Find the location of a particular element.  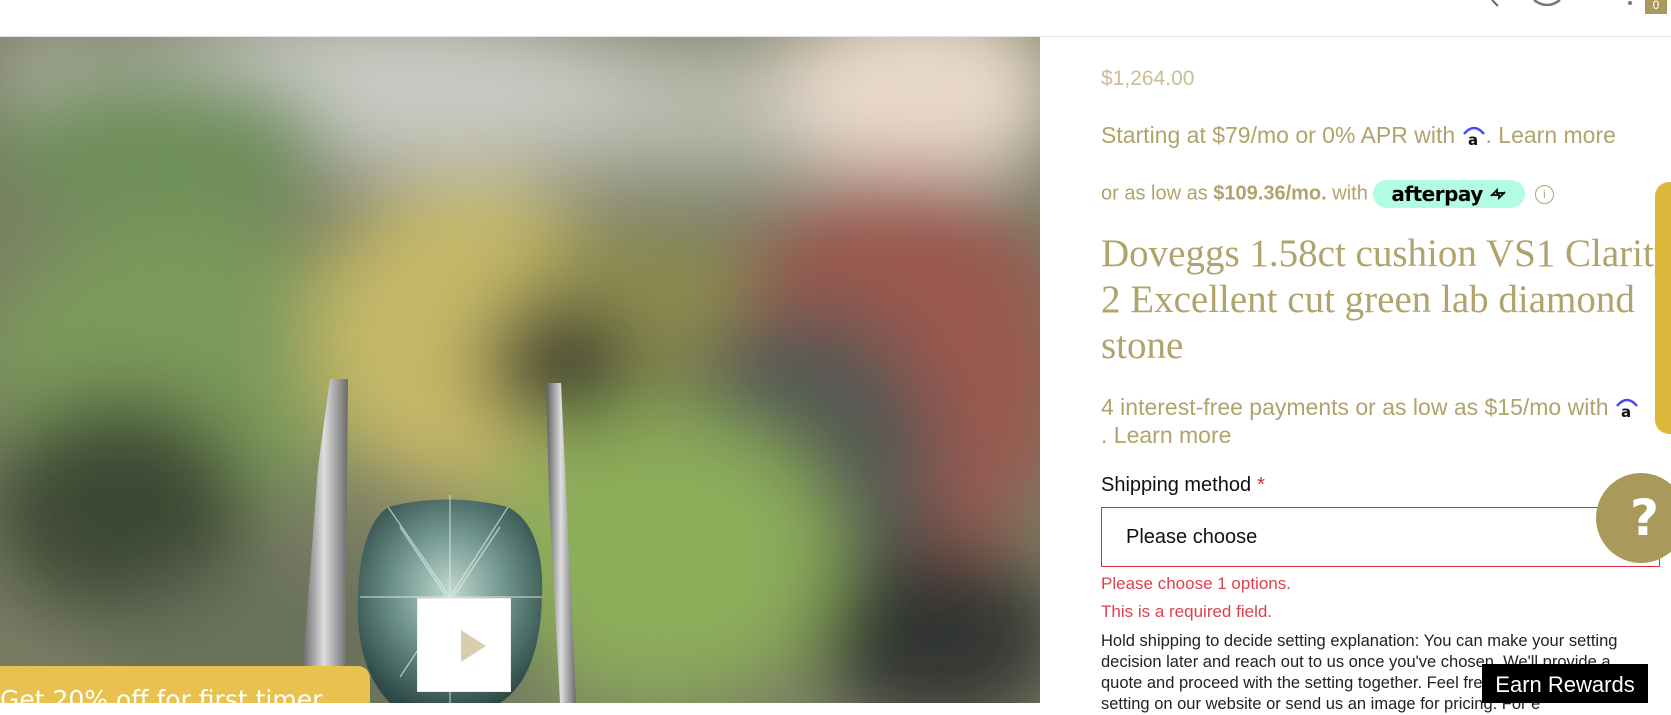

cart-icon is located at coordinates (1629, 4).